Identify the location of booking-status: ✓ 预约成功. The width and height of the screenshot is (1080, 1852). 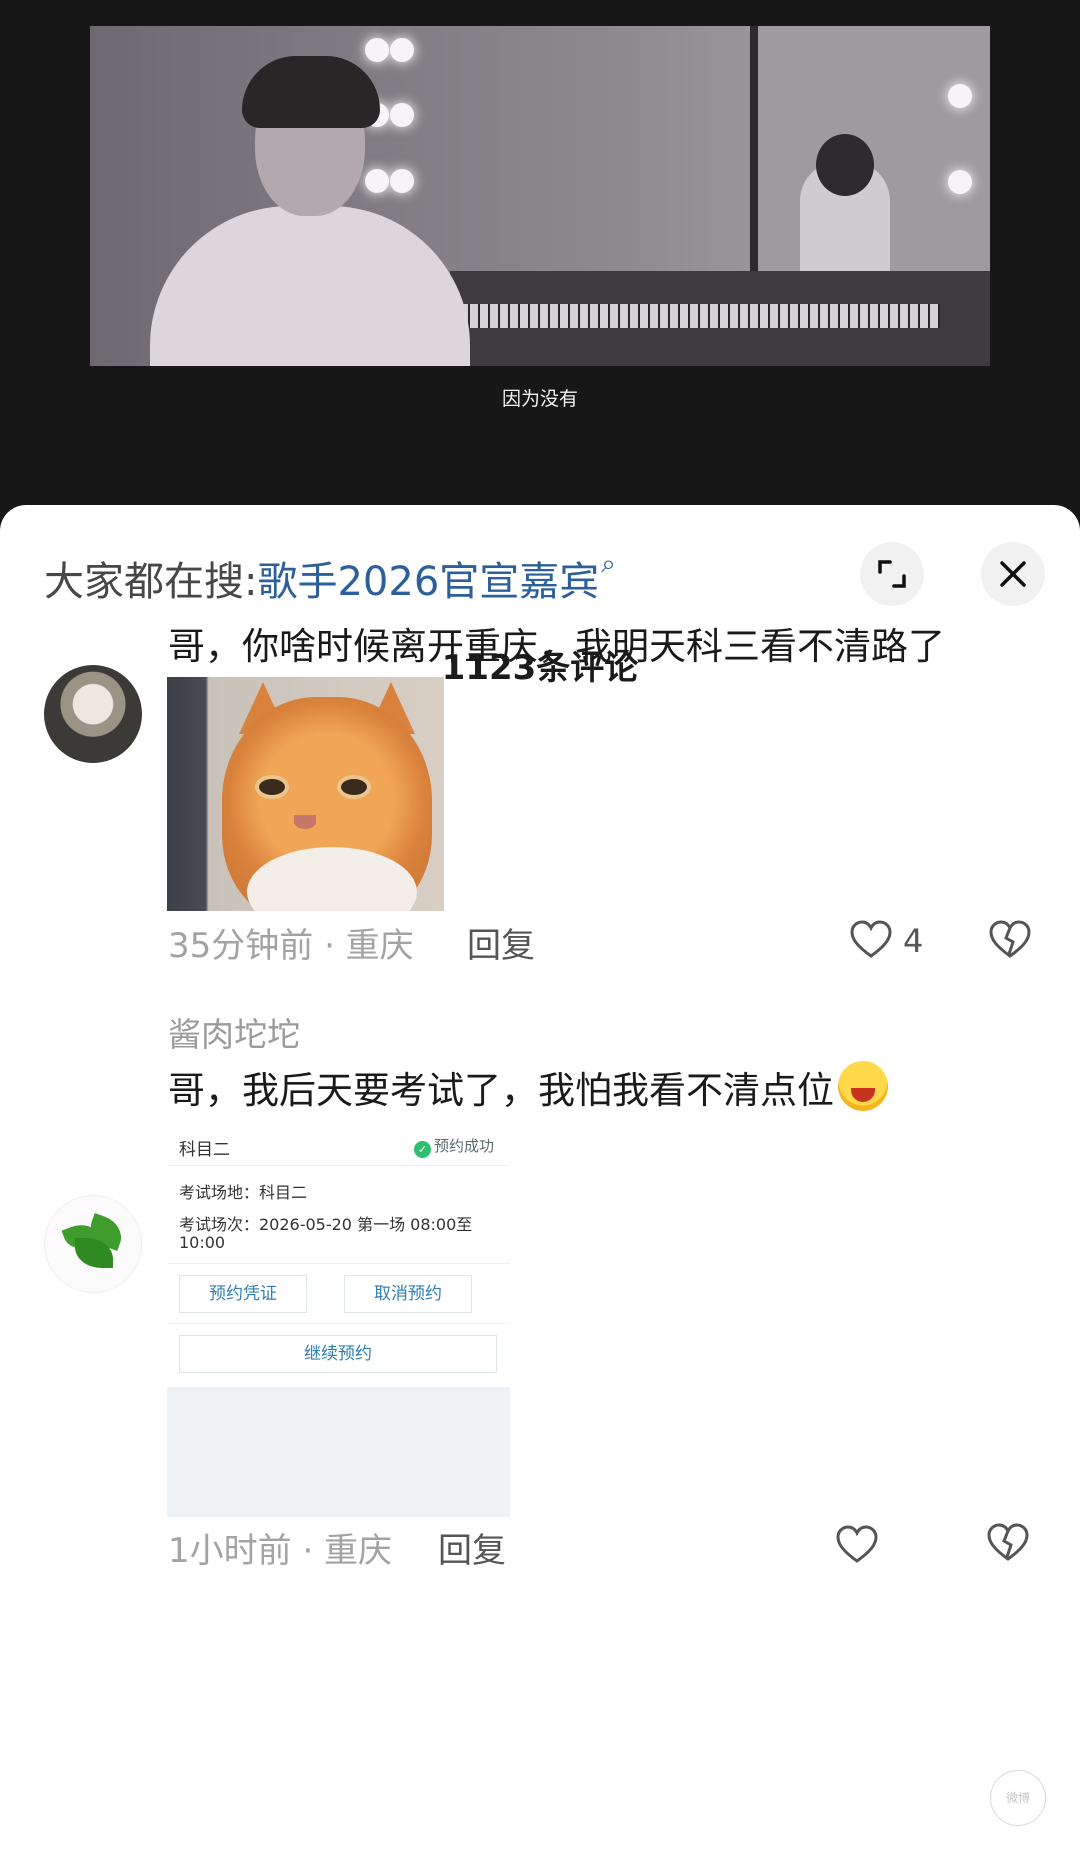
(453, 1146).